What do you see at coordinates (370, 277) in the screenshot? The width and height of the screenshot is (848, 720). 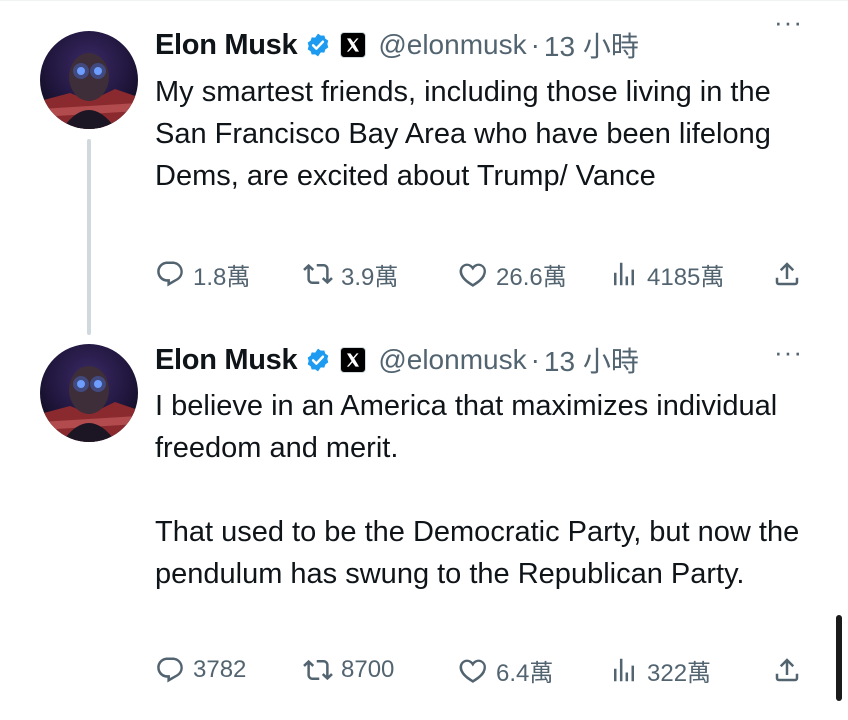 I see `repost-count: 3.9萬` at bounding box center [370, 277].